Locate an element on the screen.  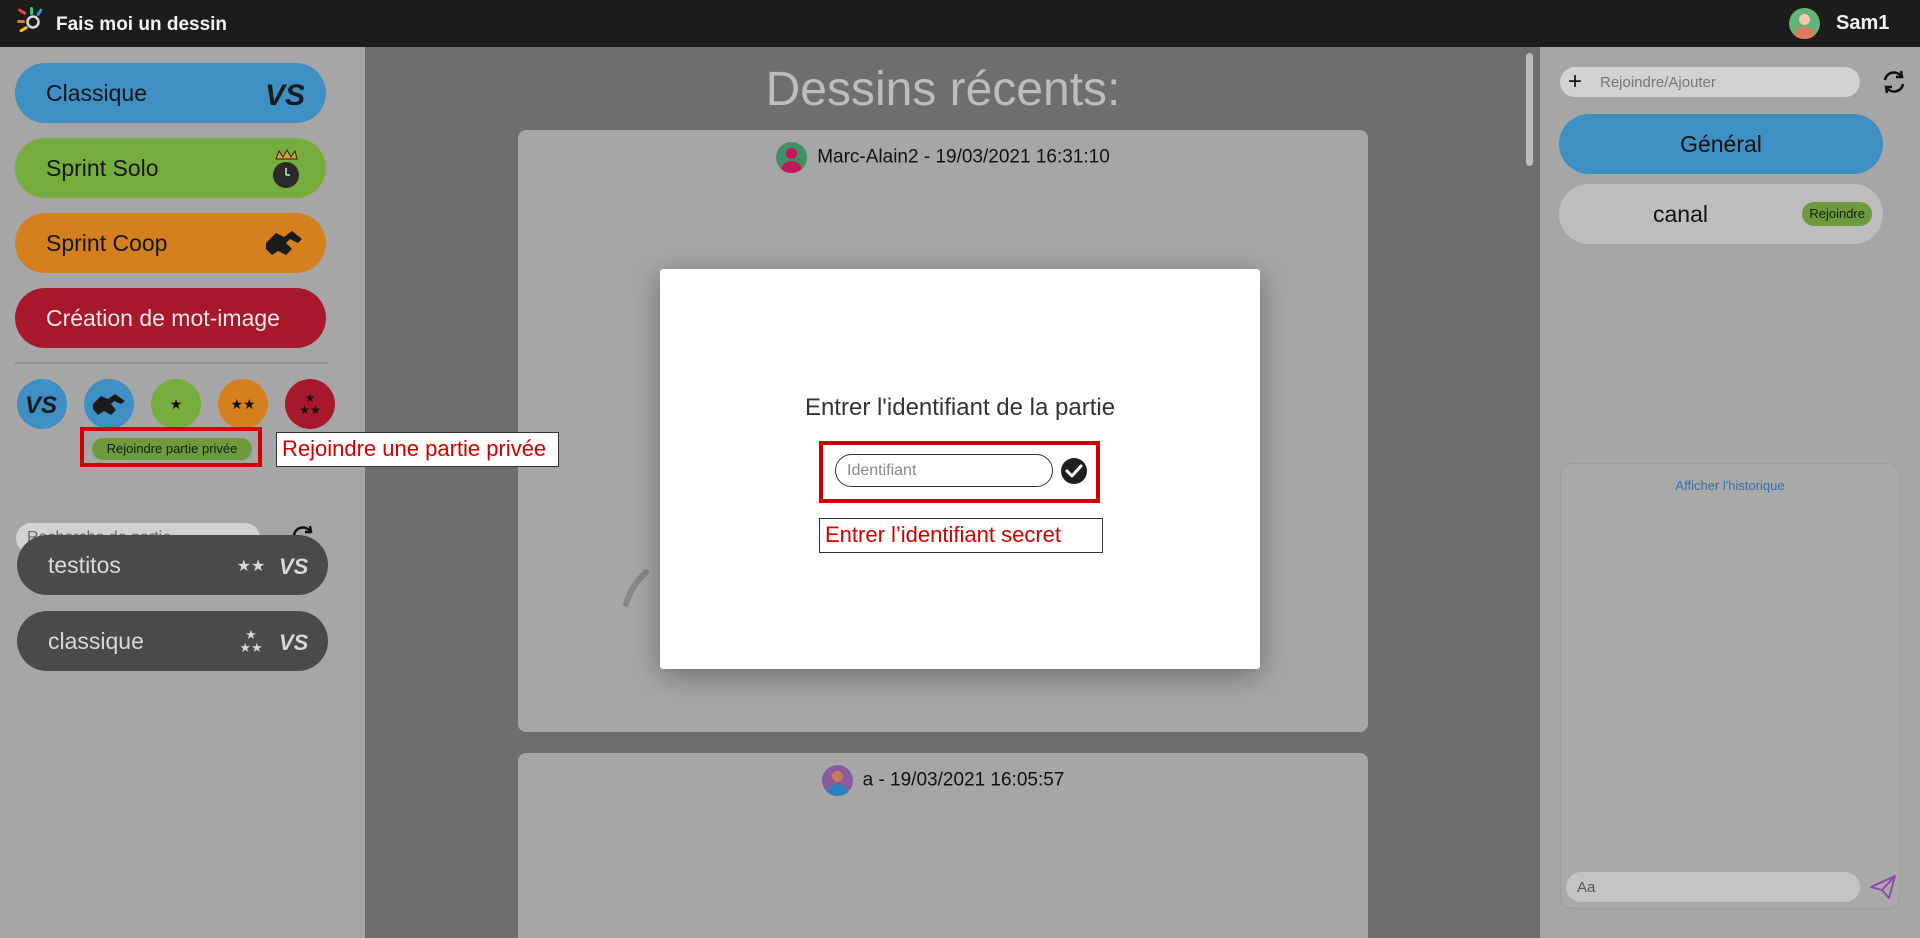
three-stars-icon: ★ ★★ is located at coordinates (310, 404).